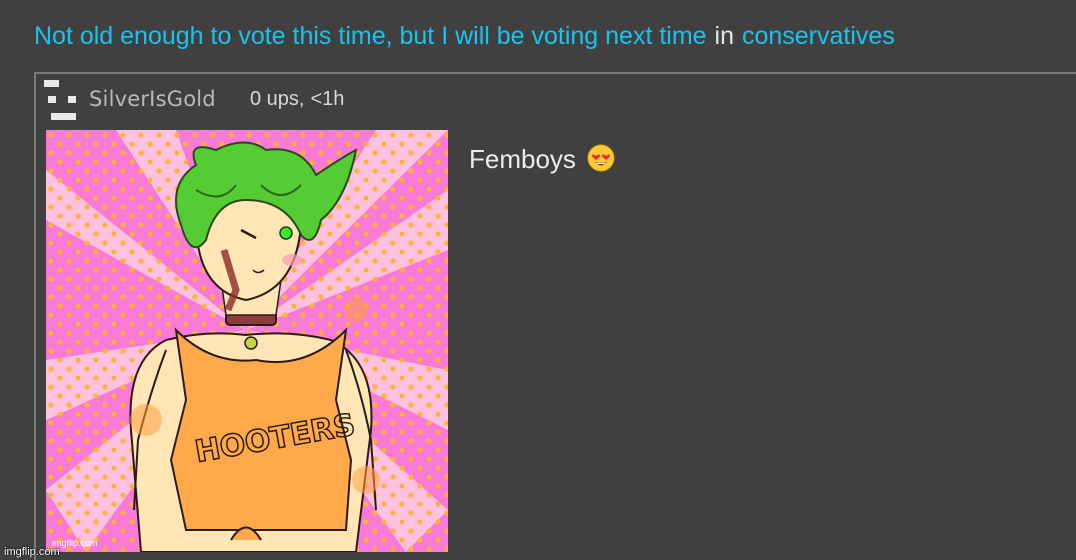 This screenshot has width=1076, height=560. Describe the element at coordinates (32, 552) in the screenshot. I see `site-watermark: imgflip.com` at that location.